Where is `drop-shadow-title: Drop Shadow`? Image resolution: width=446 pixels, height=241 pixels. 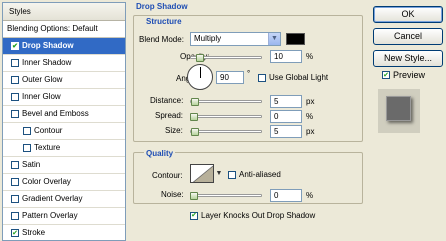 drop-shadow-title: Drop Shadow is located at coordinates (162, 6).